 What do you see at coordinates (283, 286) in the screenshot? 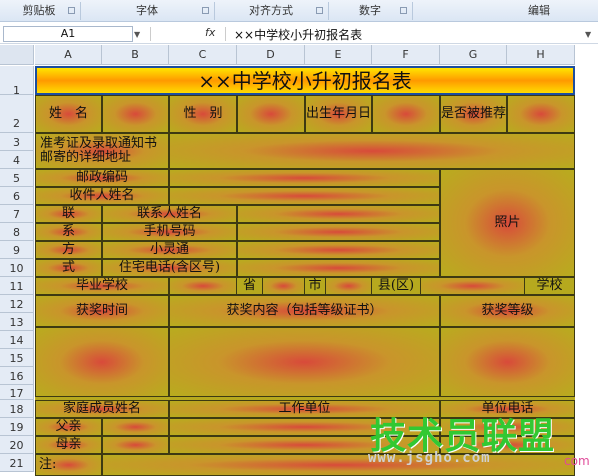
I see `city-input-cell` at bounding box center [283, 286].